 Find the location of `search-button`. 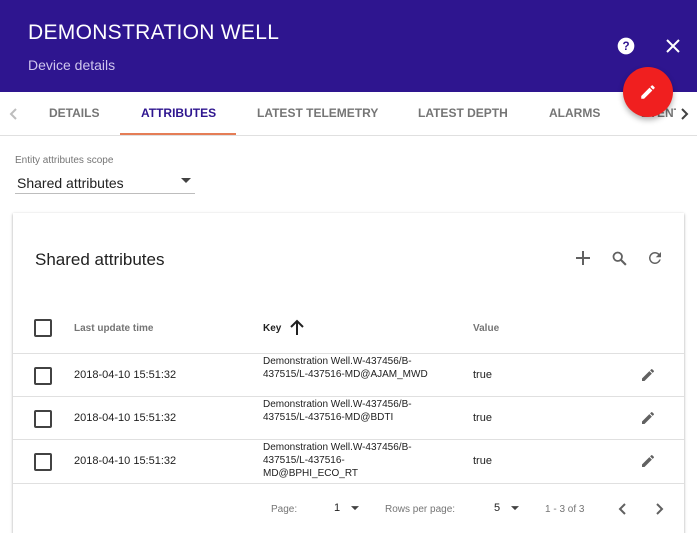

search-button is located at coordinates (619, 258).